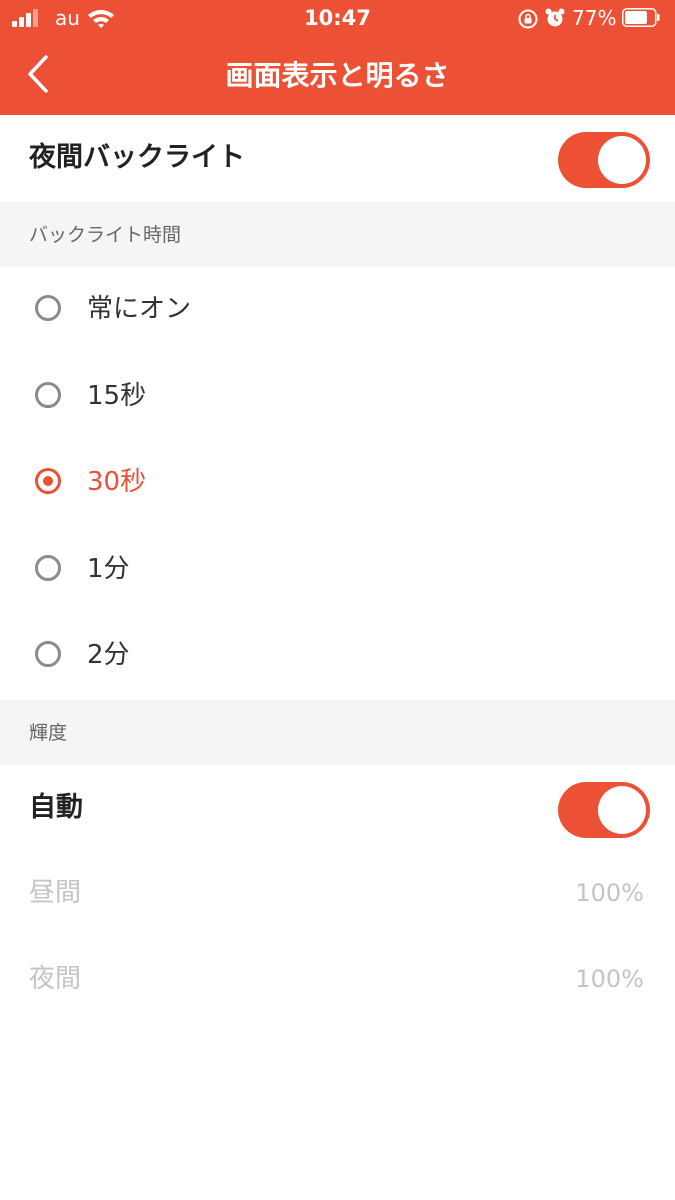 The image size is (675, 1200). What do you see at coordinates (609, 979) in the screenshot?
I see `night-brightness-value: 100%` at bounding box center [609, 979].